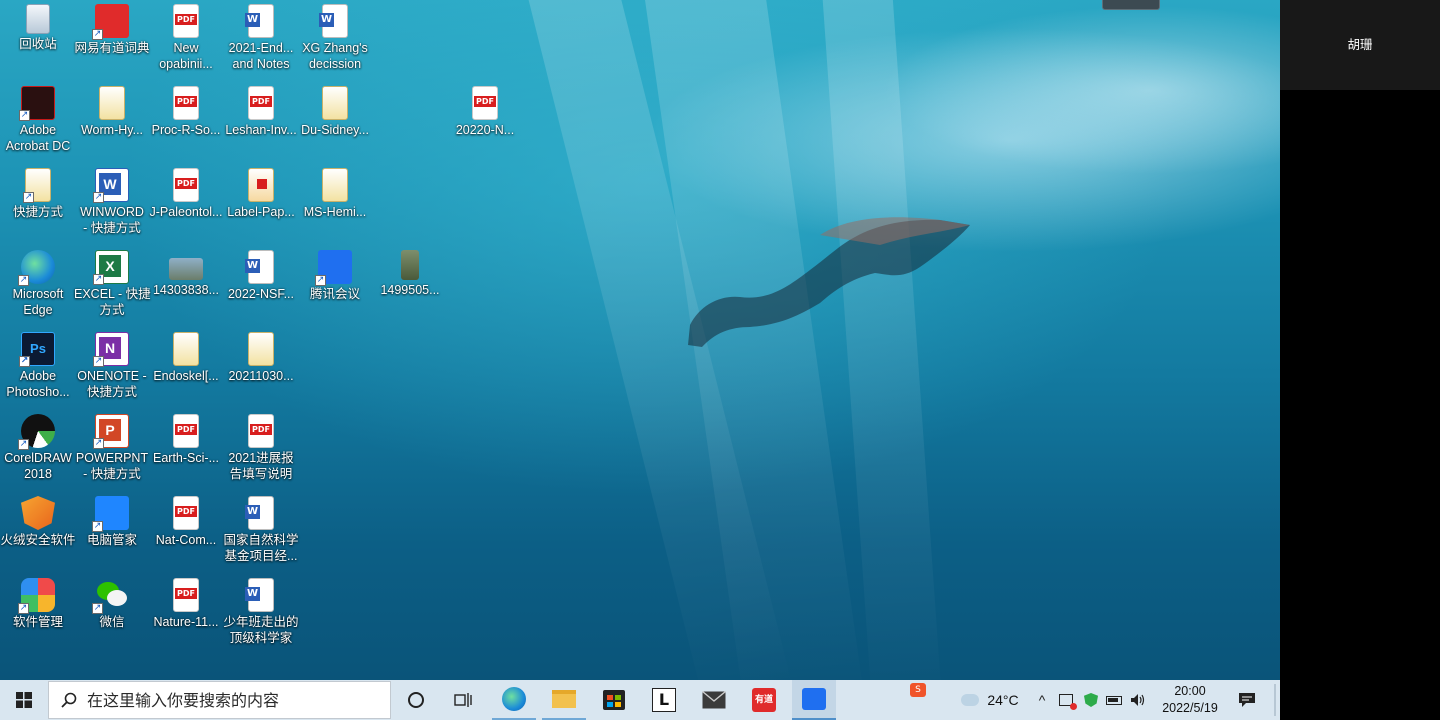 This screenshot has width=1440, height=720. Describe the element at coordinates (335, 276) in the screenshot. I see `desktop-icon-tencent-meeting: ↗ 腾讯会议` at that location.